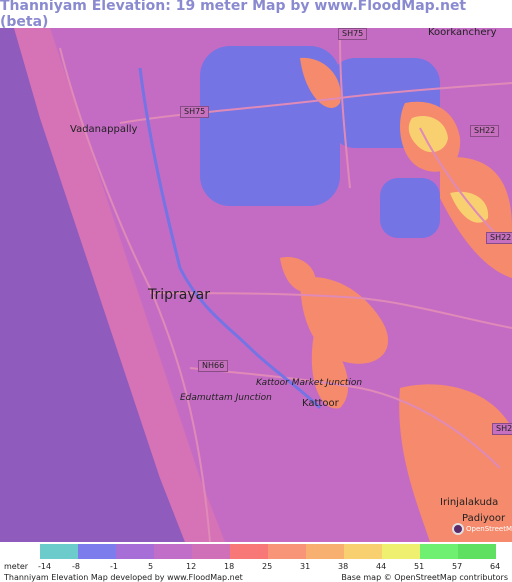  I want to click on legend-tick-label: 64, so click(495, 566).